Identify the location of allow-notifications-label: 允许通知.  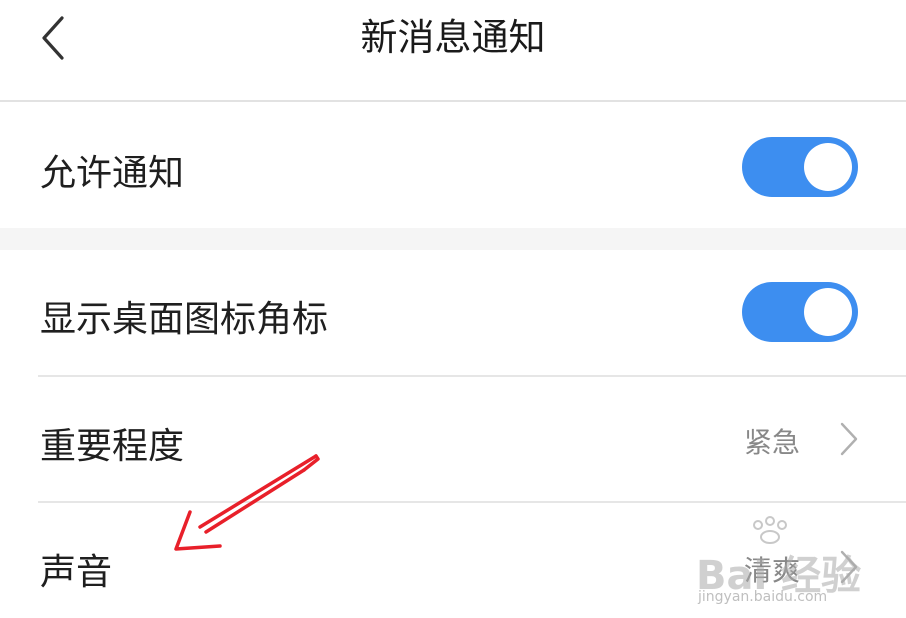
(112, 173).